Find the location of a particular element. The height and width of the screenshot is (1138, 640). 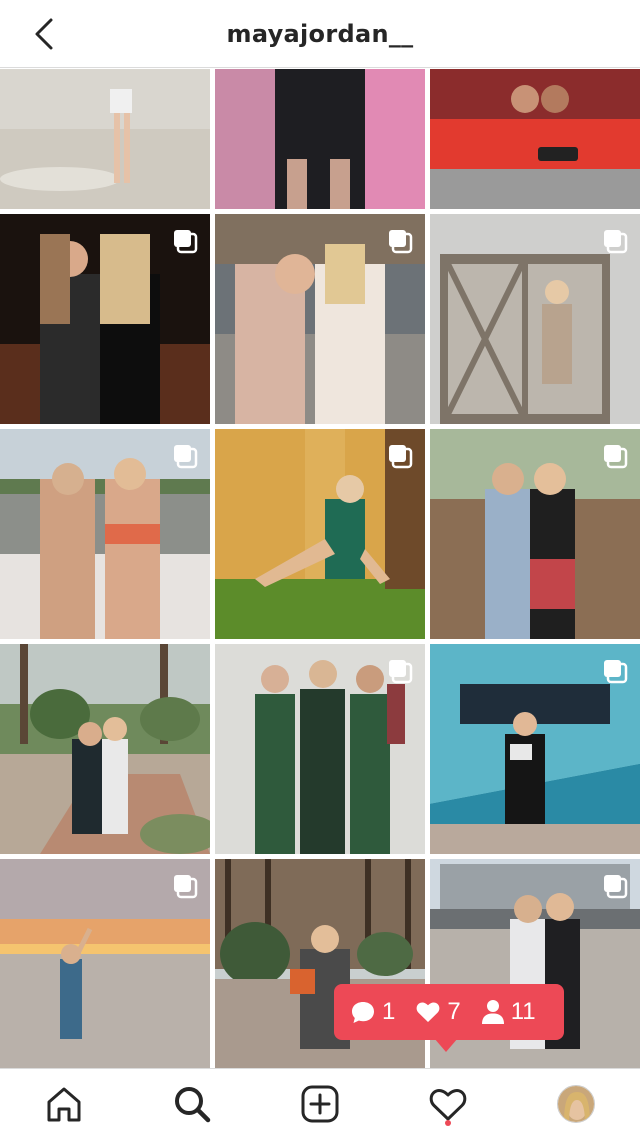

tab-home is located at coordinates (64, 1104).